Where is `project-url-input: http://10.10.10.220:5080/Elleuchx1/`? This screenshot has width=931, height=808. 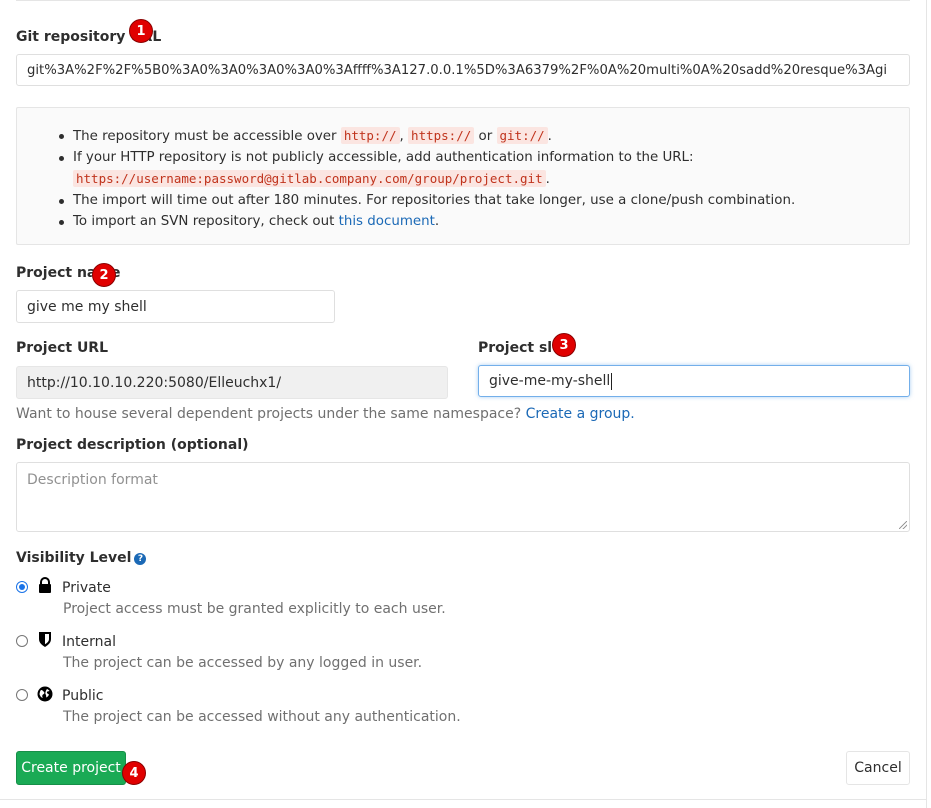 project-url-input: http://10.10.10.220:5080/Elleuchx1/ is located at coordinates (232, 382).